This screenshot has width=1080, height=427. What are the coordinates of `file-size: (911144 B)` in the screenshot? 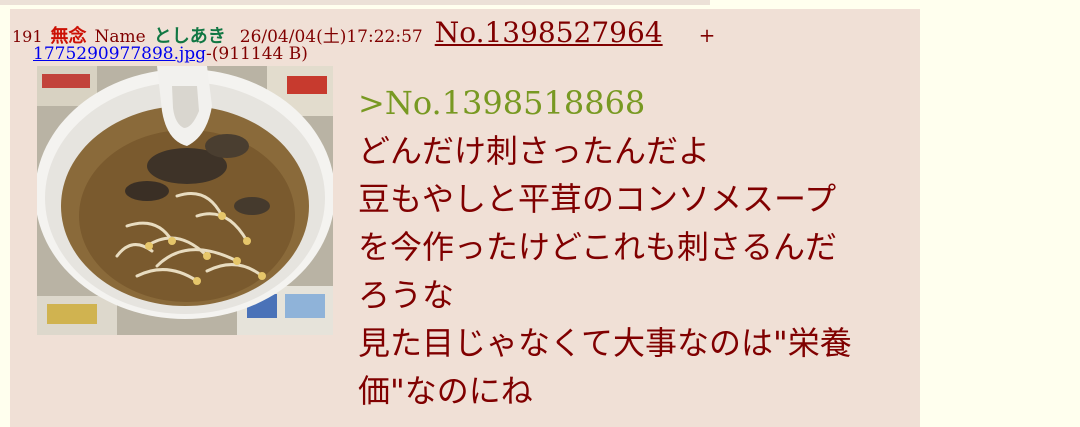 It's located at (259, 54).